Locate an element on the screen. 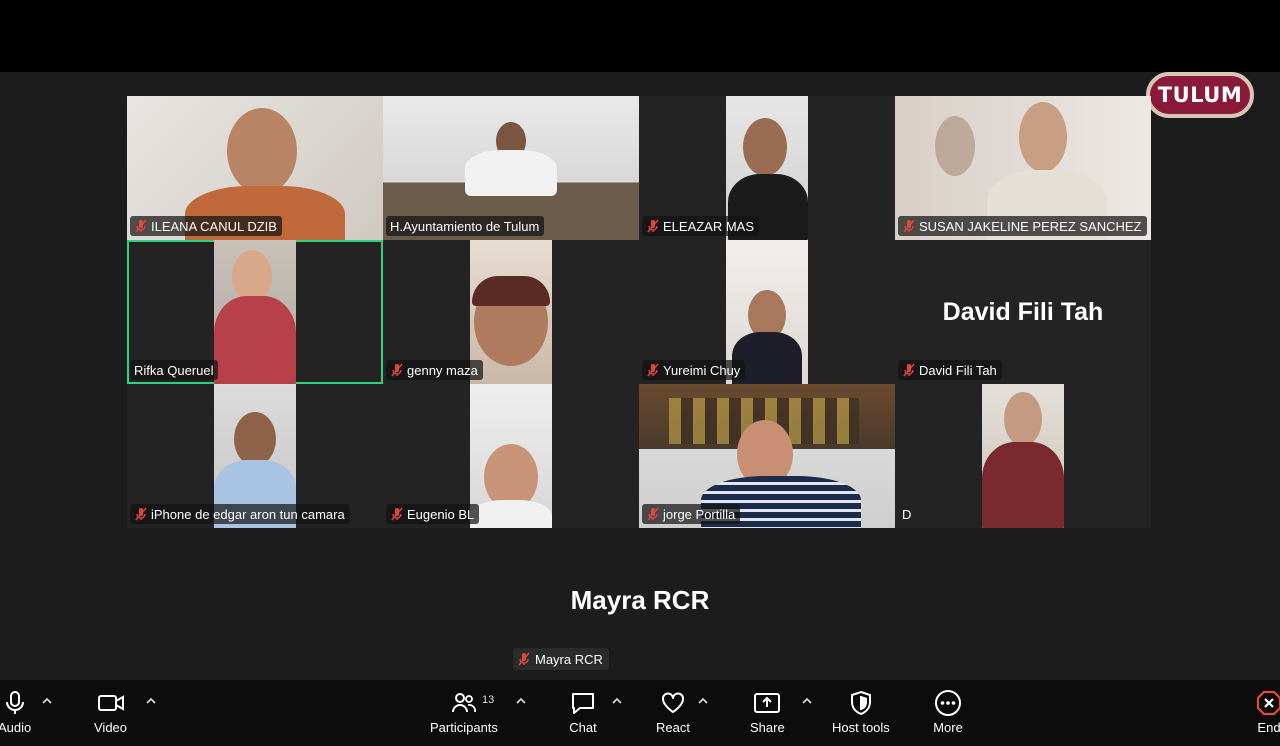 This screenshot has height=746, width=1280. participant-name: Rifka Queruel is located at coordinates (174, 370).